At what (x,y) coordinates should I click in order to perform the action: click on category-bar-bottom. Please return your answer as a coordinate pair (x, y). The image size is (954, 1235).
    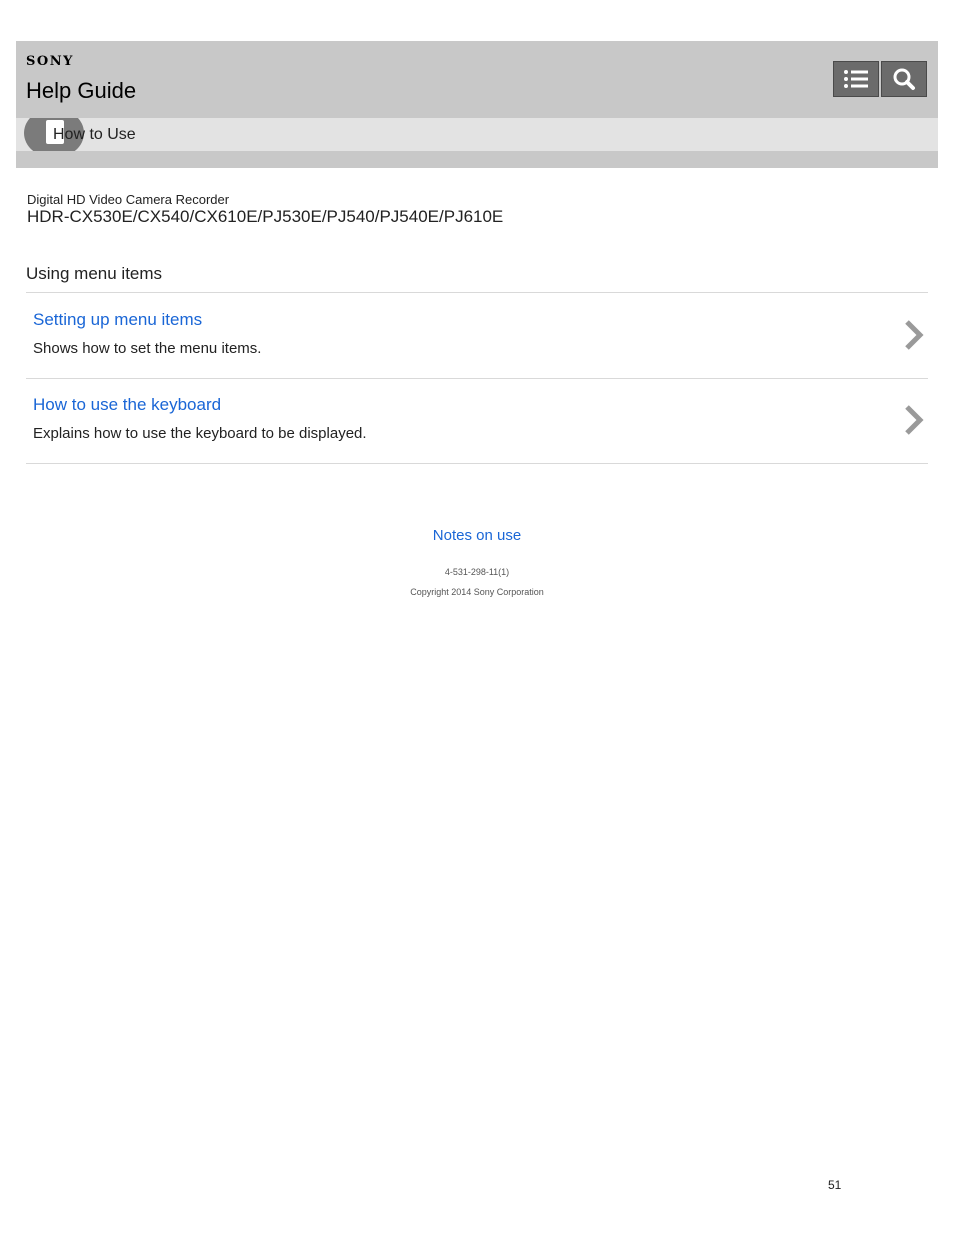
    Looking at the image, I should click on (477, 159).